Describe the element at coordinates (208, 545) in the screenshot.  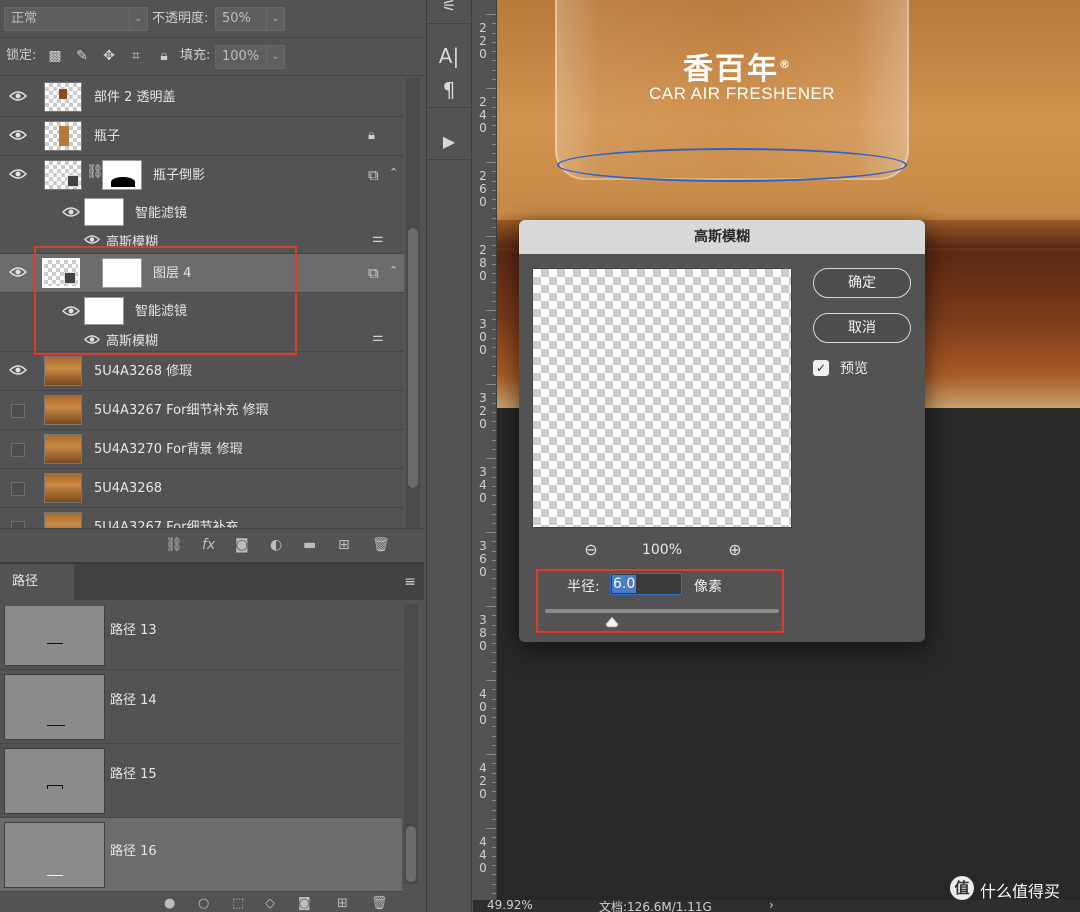
I see `fx-icon: fx` at that location.